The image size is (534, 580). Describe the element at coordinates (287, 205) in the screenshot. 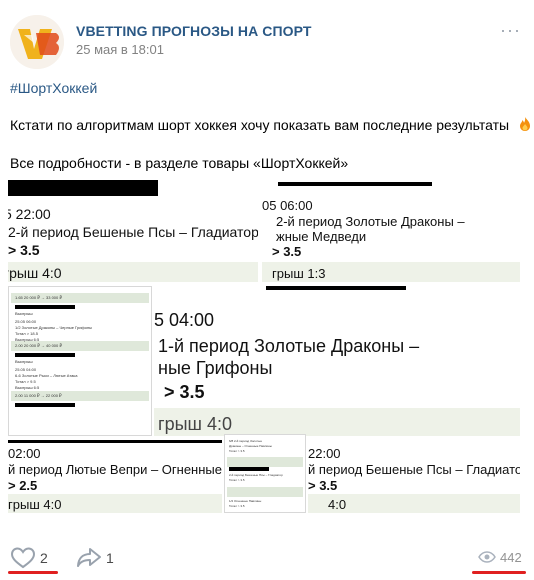

I see `match-time: 05 06:00` at that location.